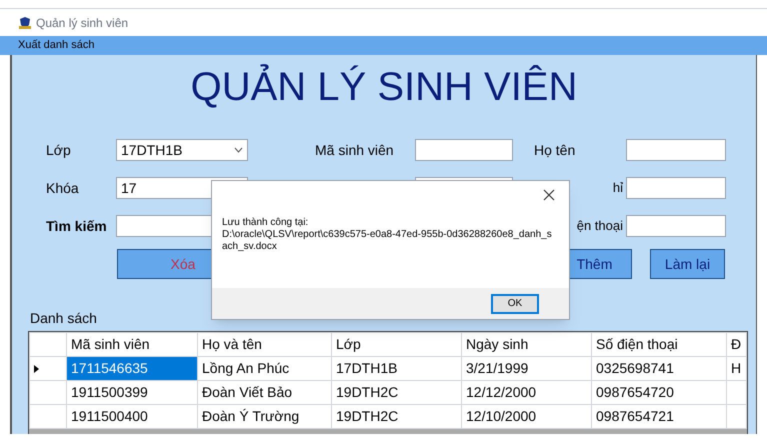 Image resolution: width=767 pixels, height=442 pixels. What do you see at coordinates (182, 150) in the screenshot?
I see `class-dropdown: 17DTH1B` at bounding box center [182, 150].